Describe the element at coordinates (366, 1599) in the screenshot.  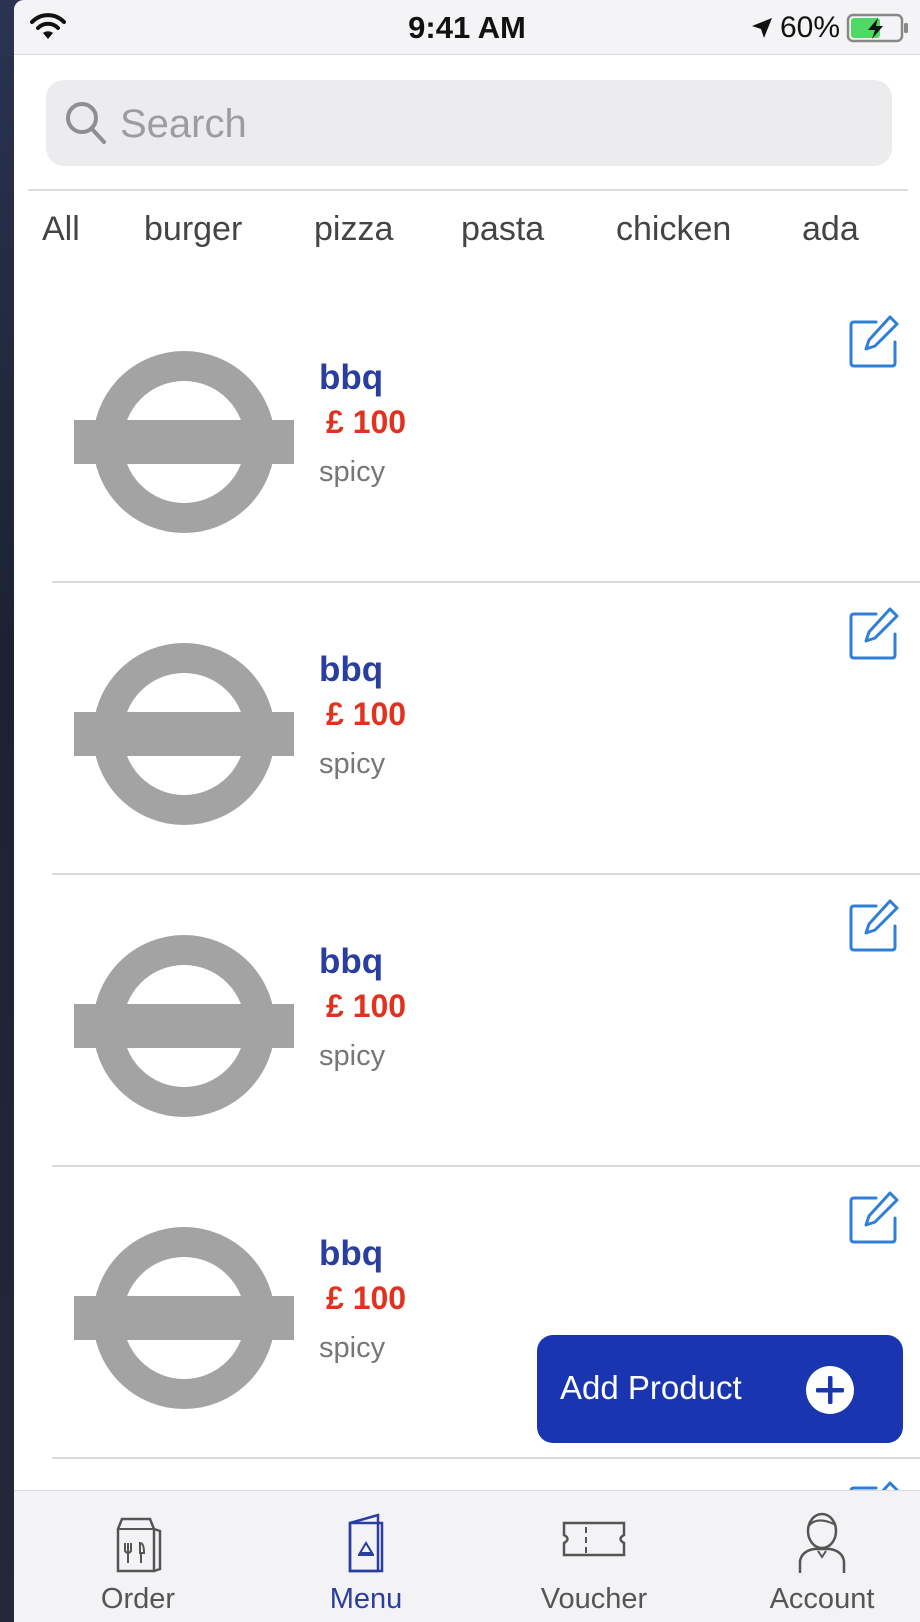
I see `tab-label: Menu` at that location.